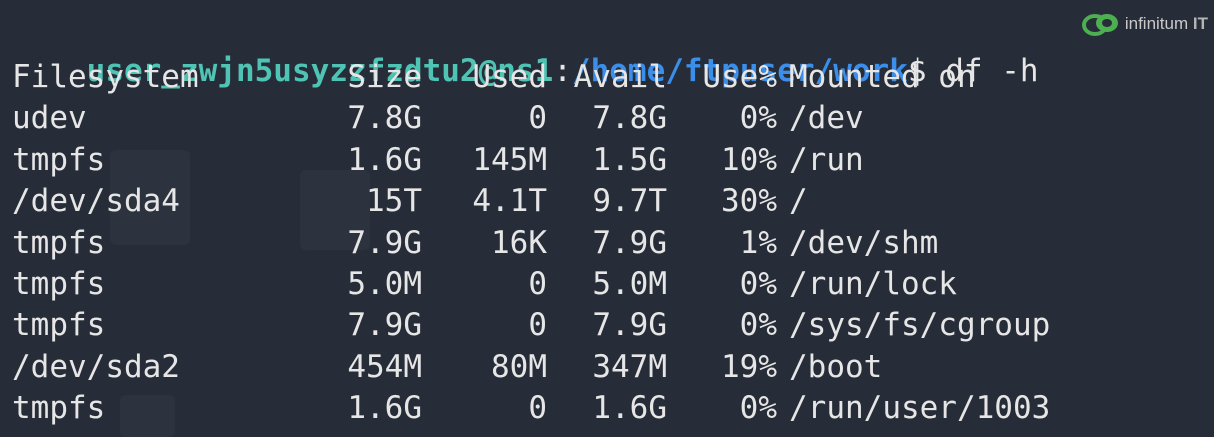 This screenshot has height=437, width=1214. What do you see at coordinates (96, 201) in the screenshot?
I see `cell-filesystem: /dev/sda4` at bounding box center [96, 201].